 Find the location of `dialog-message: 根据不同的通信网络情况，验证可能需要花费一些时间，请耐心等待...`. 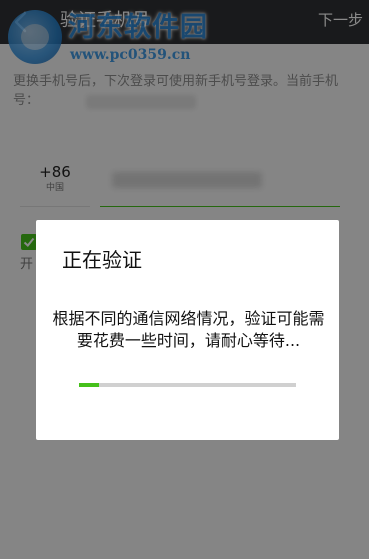

dialog-message: 根据不同的通信网络情况，验证可能需要花费一些时间，请耐心等待... is located at coordinates (188, 329).